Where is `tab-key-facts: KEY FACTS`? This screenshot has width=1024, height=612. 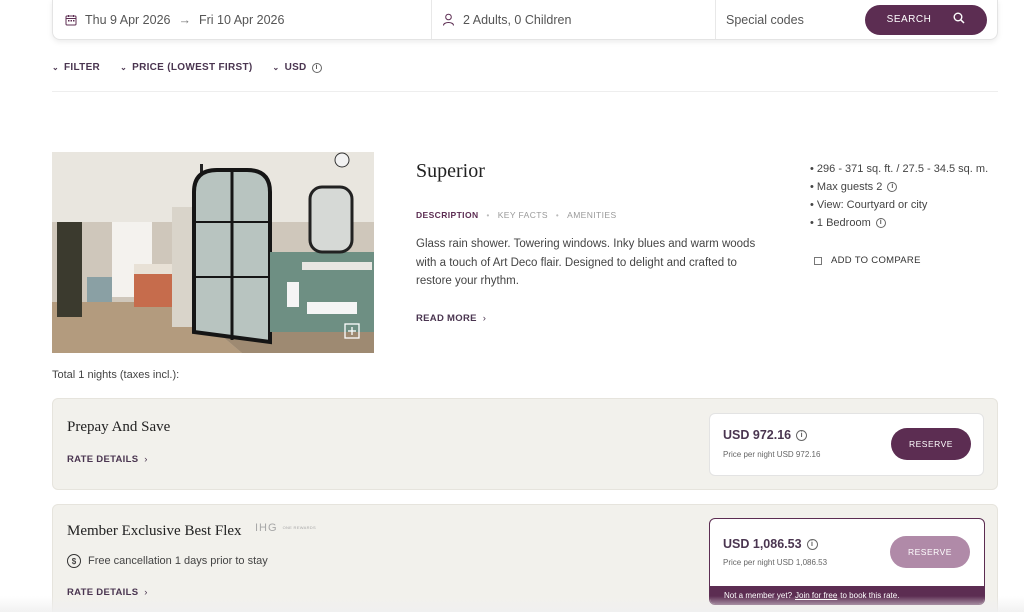 tab-key-facts: KEY FACTS is located at coordinates (523, 215).